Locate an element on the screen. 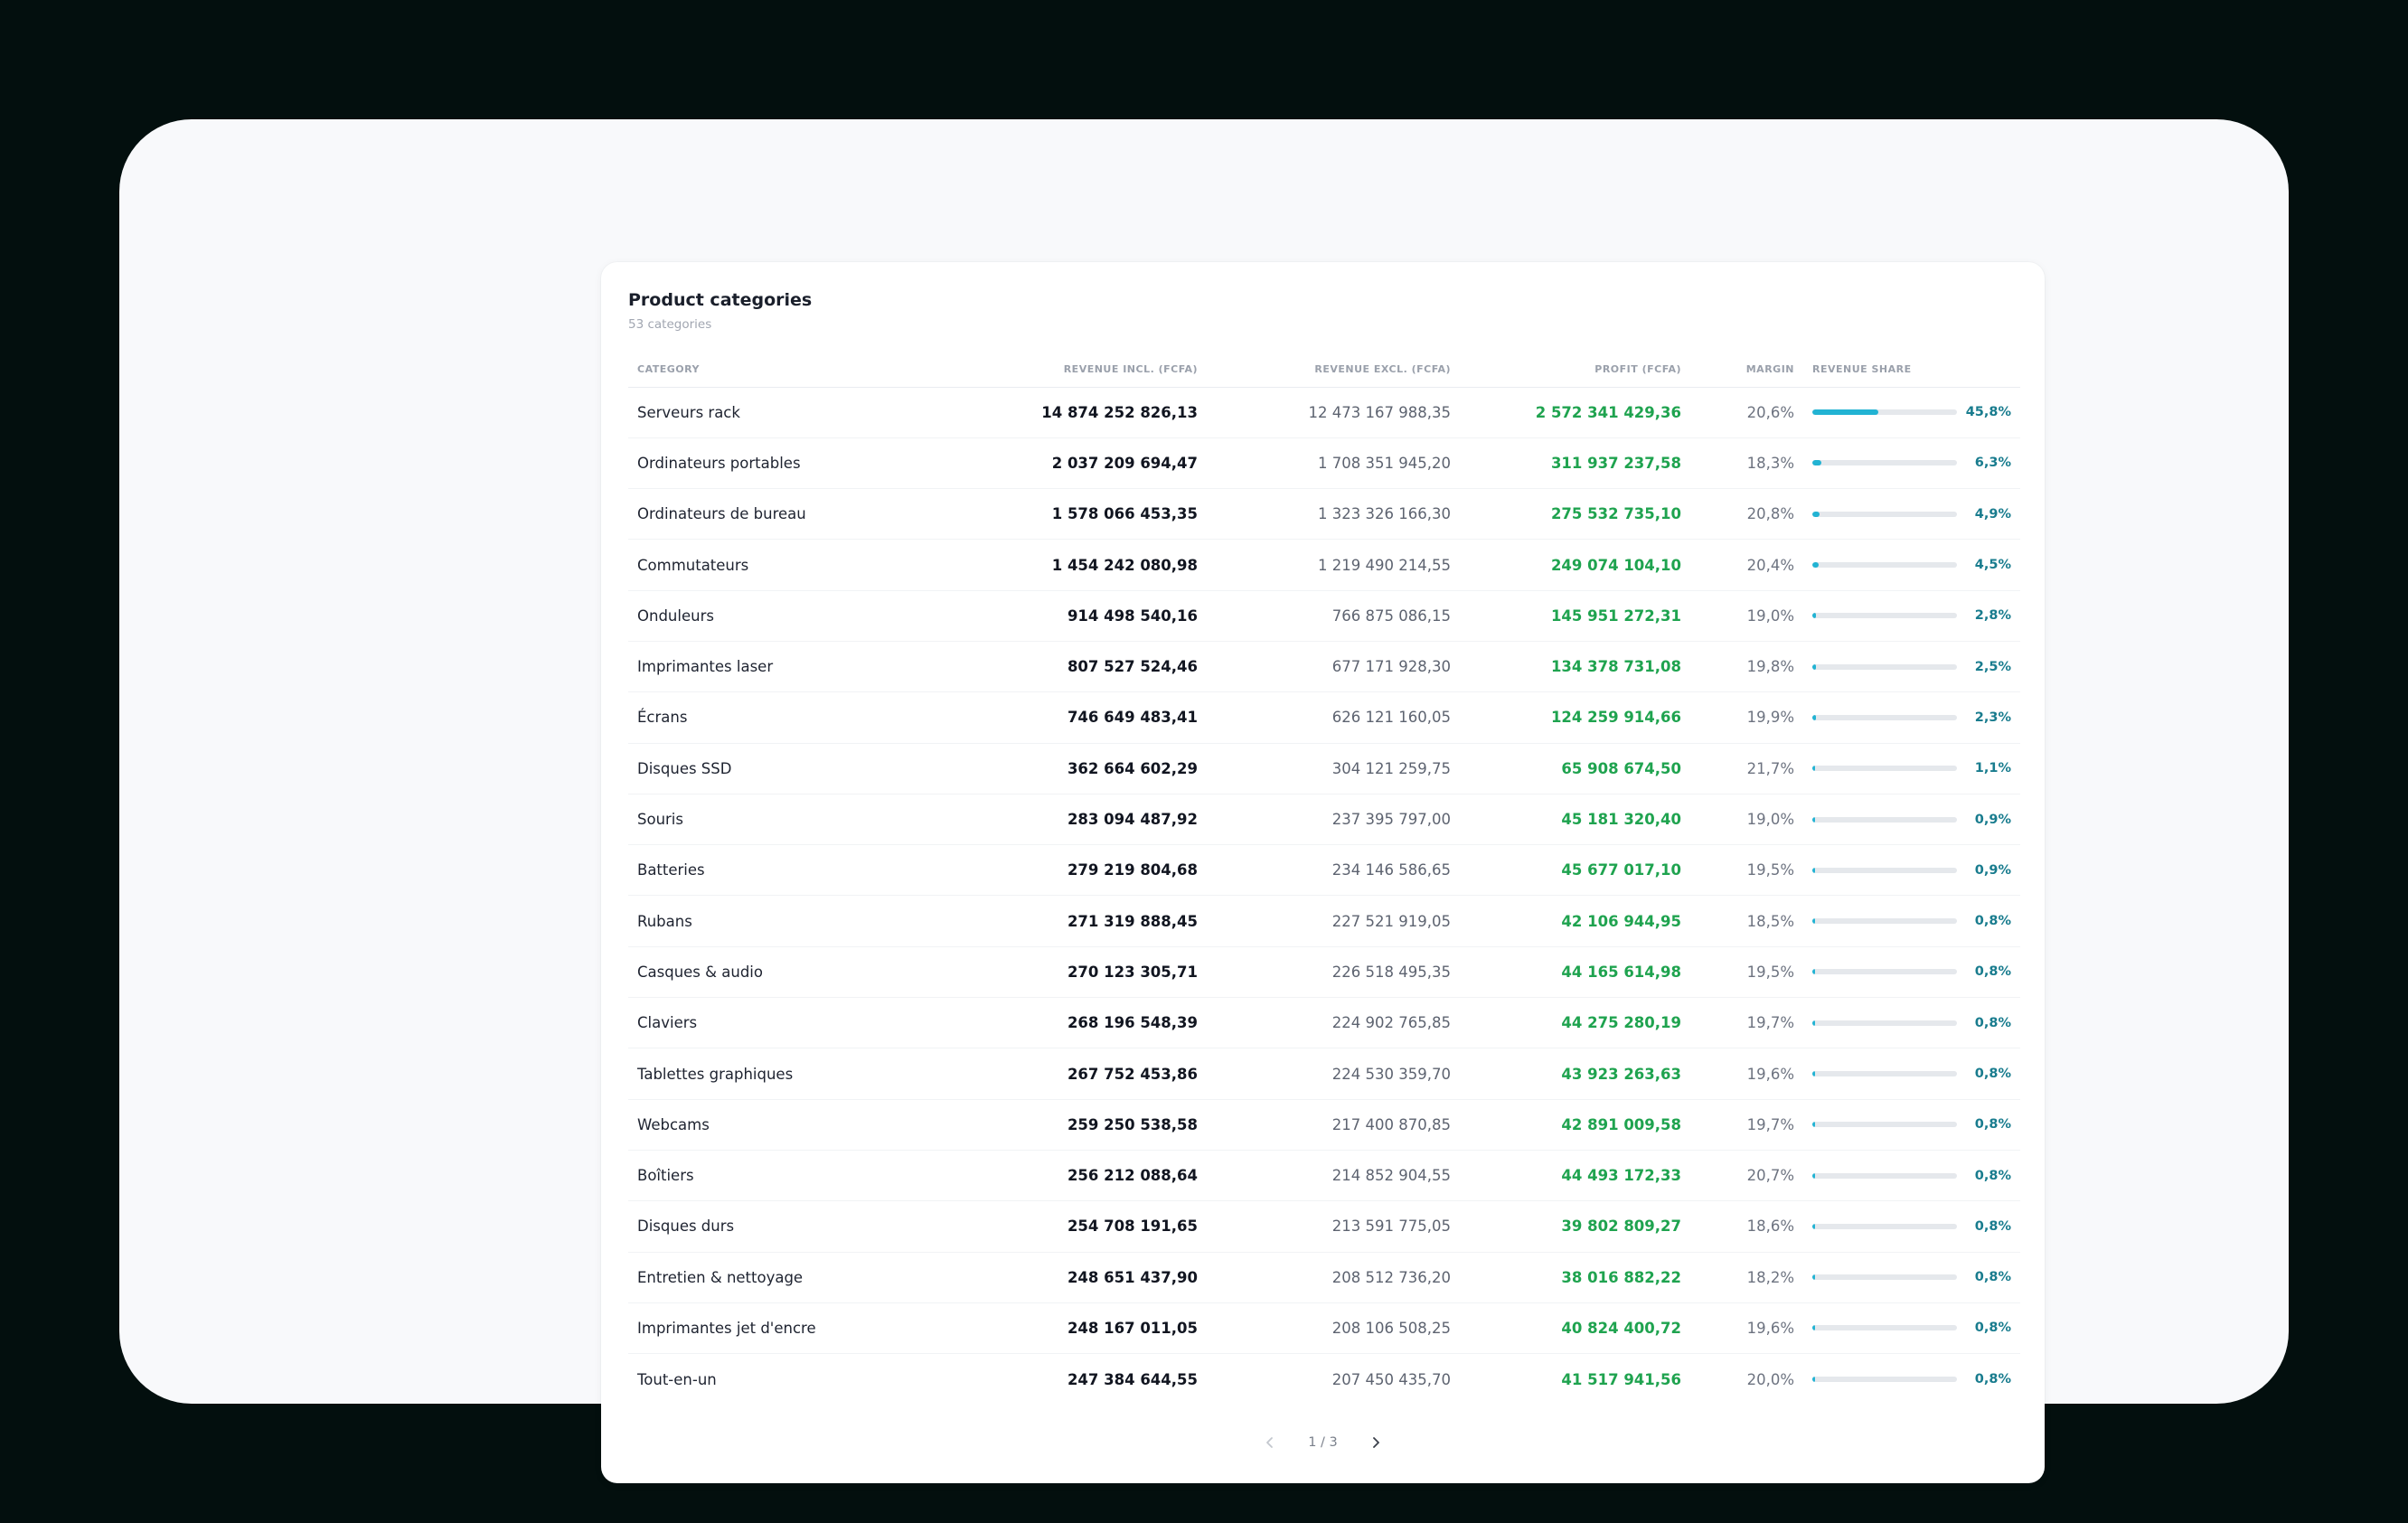 The image size is (2408, 1523). margin-cell: 19,7% is located at coordinates (1746, 1023).